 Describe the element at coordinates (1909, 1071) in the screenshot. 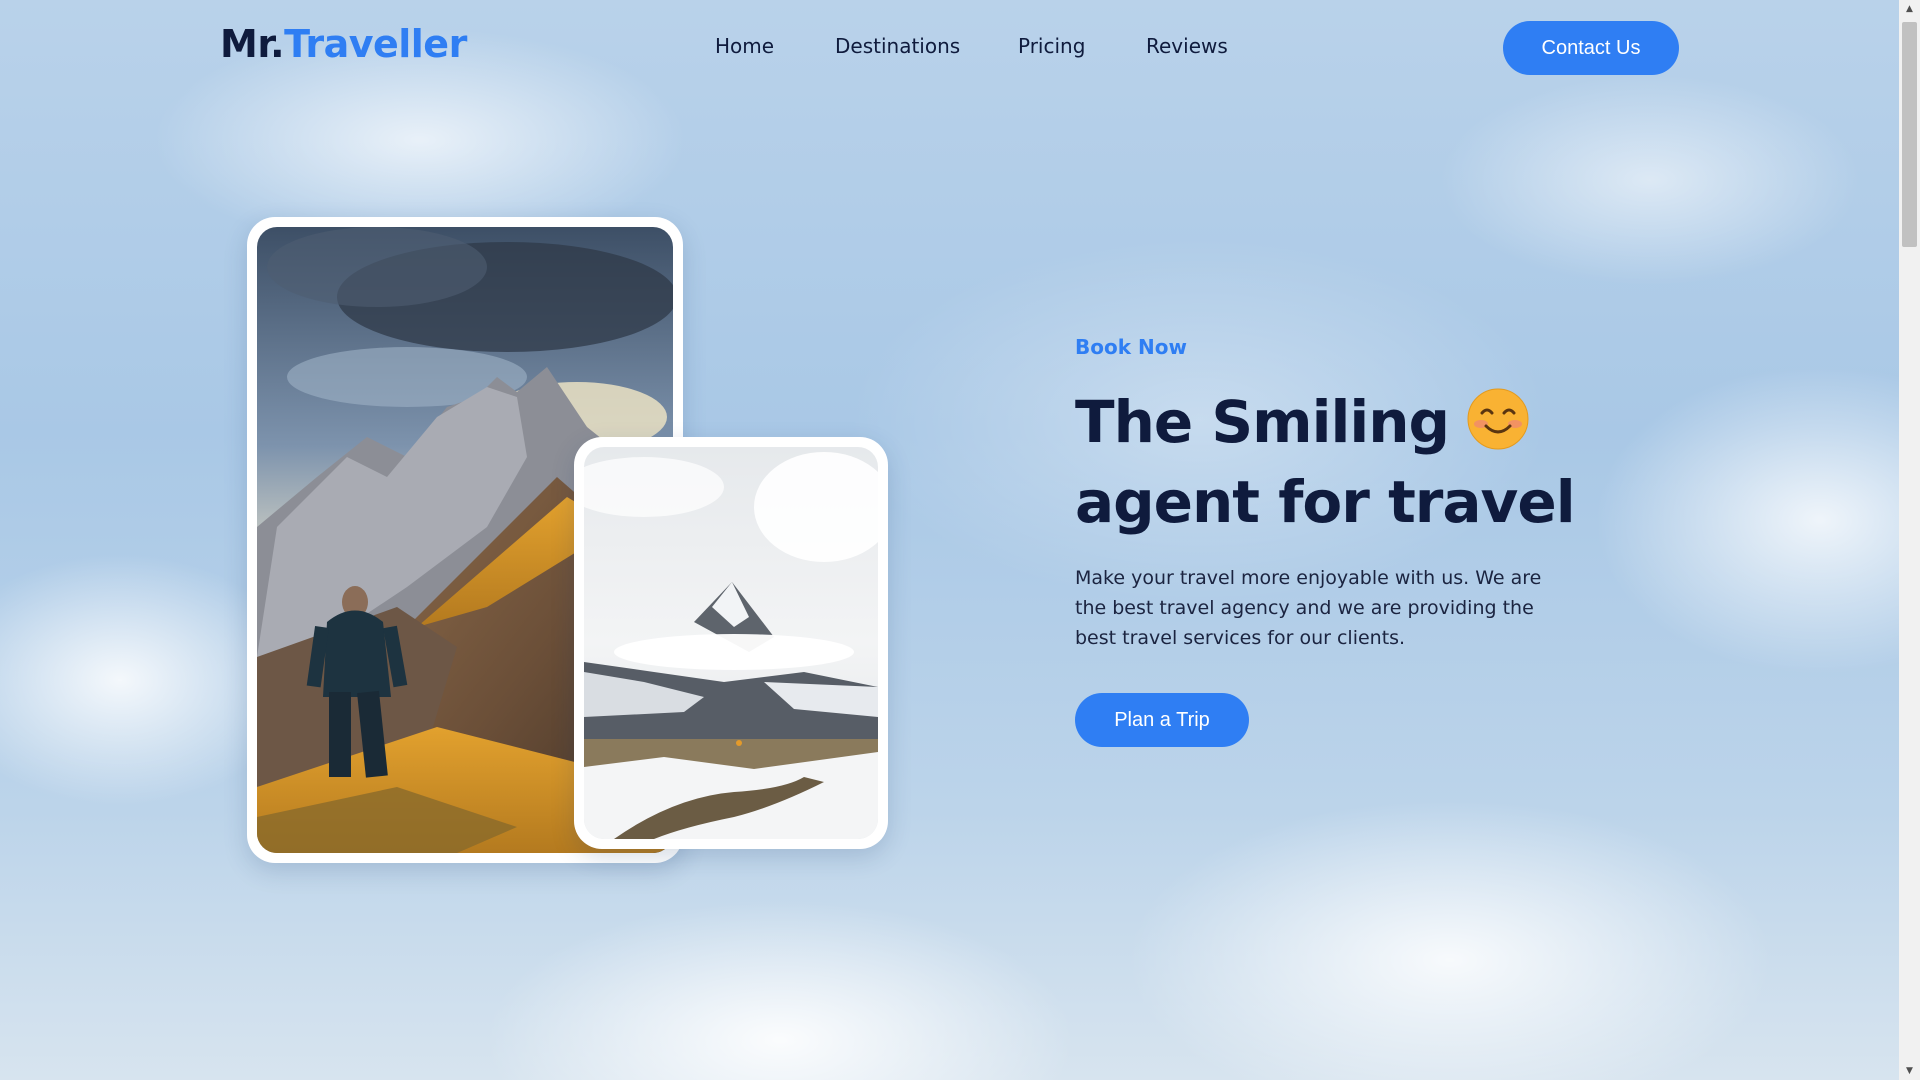

I see `scroll-down-arrow-icon: ▼` at that location.